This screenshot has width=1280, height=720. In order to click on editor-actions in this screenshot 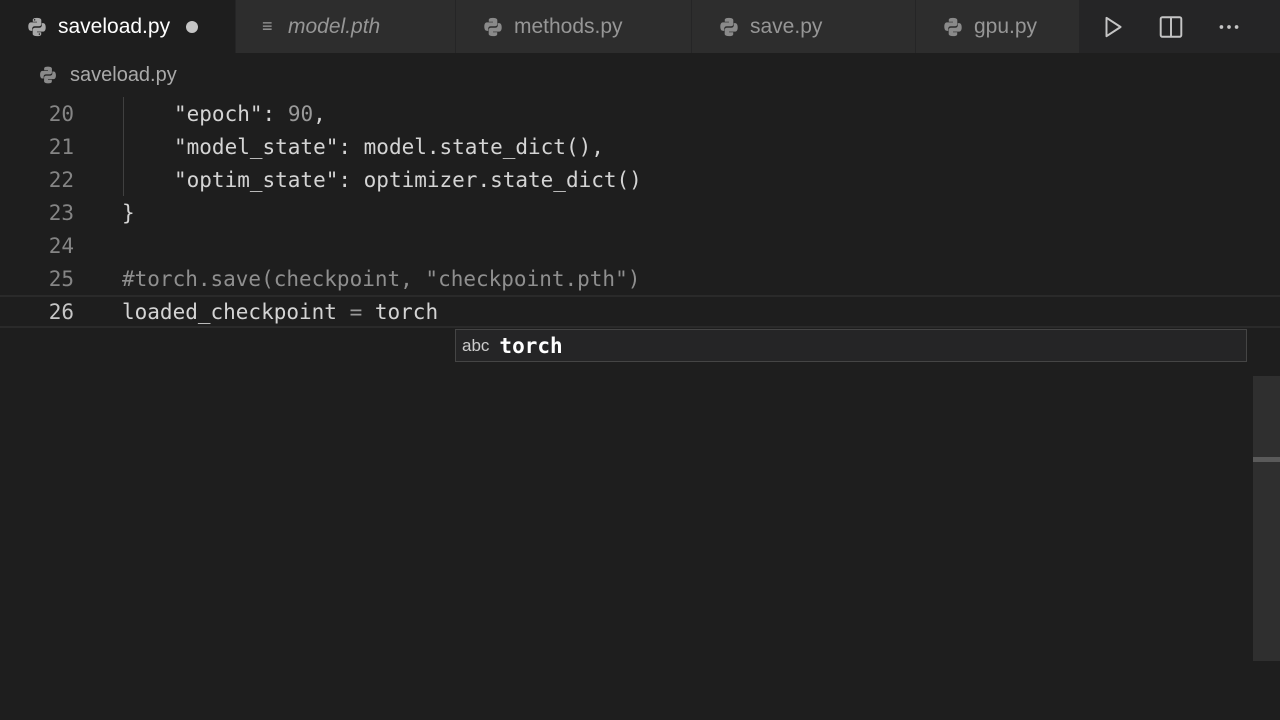, I will do `click(1182, 26)`.